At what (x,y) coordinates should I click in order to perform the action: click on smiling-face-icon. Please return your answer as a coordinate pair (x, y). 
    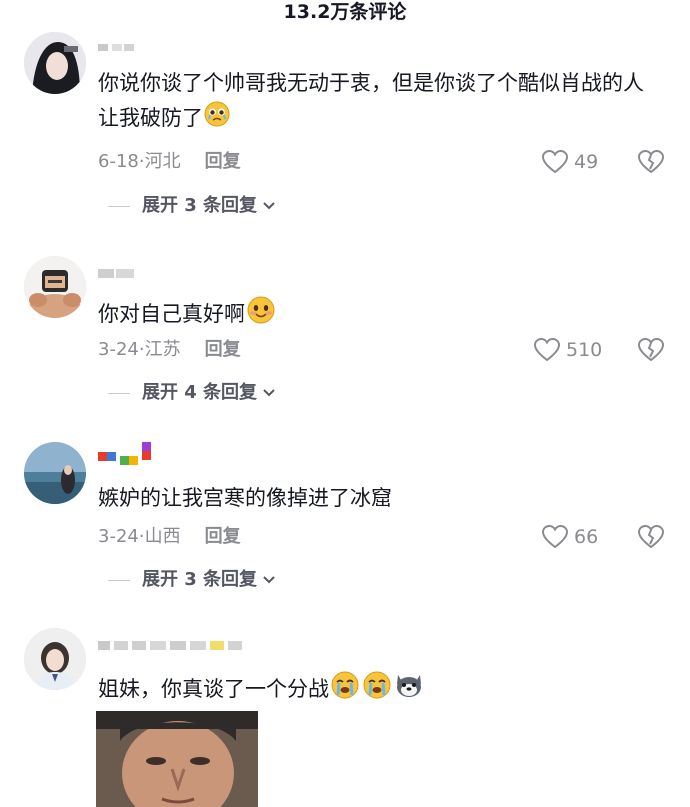
    Looking at the image, I should click on (261, 315).